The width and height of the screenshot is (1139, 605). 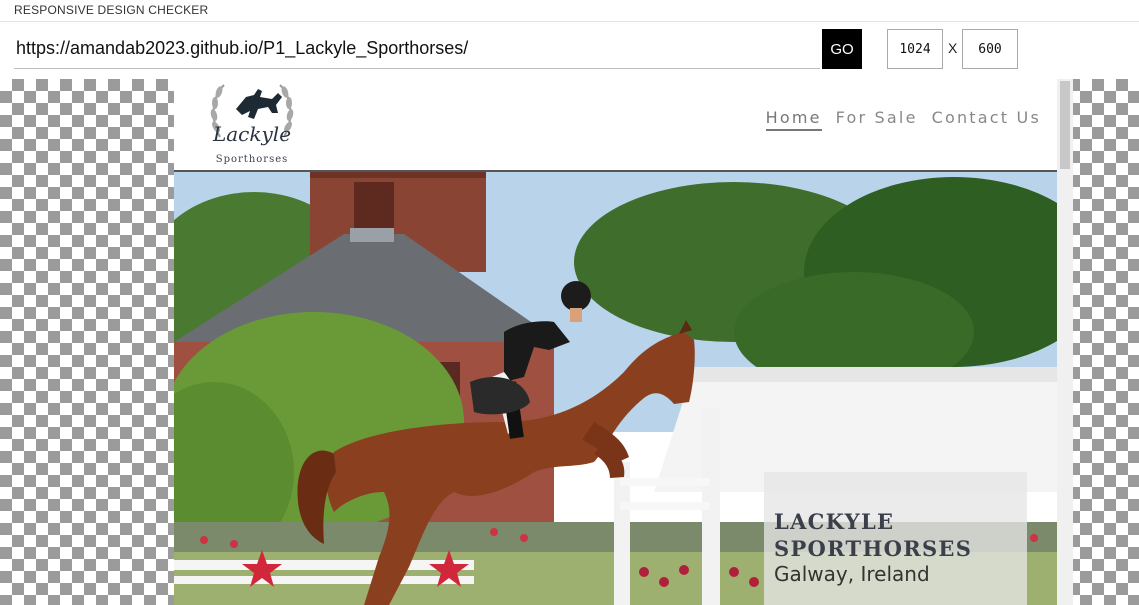 I want to click on scrollbar-thumb, so click(x=1065, y=125).